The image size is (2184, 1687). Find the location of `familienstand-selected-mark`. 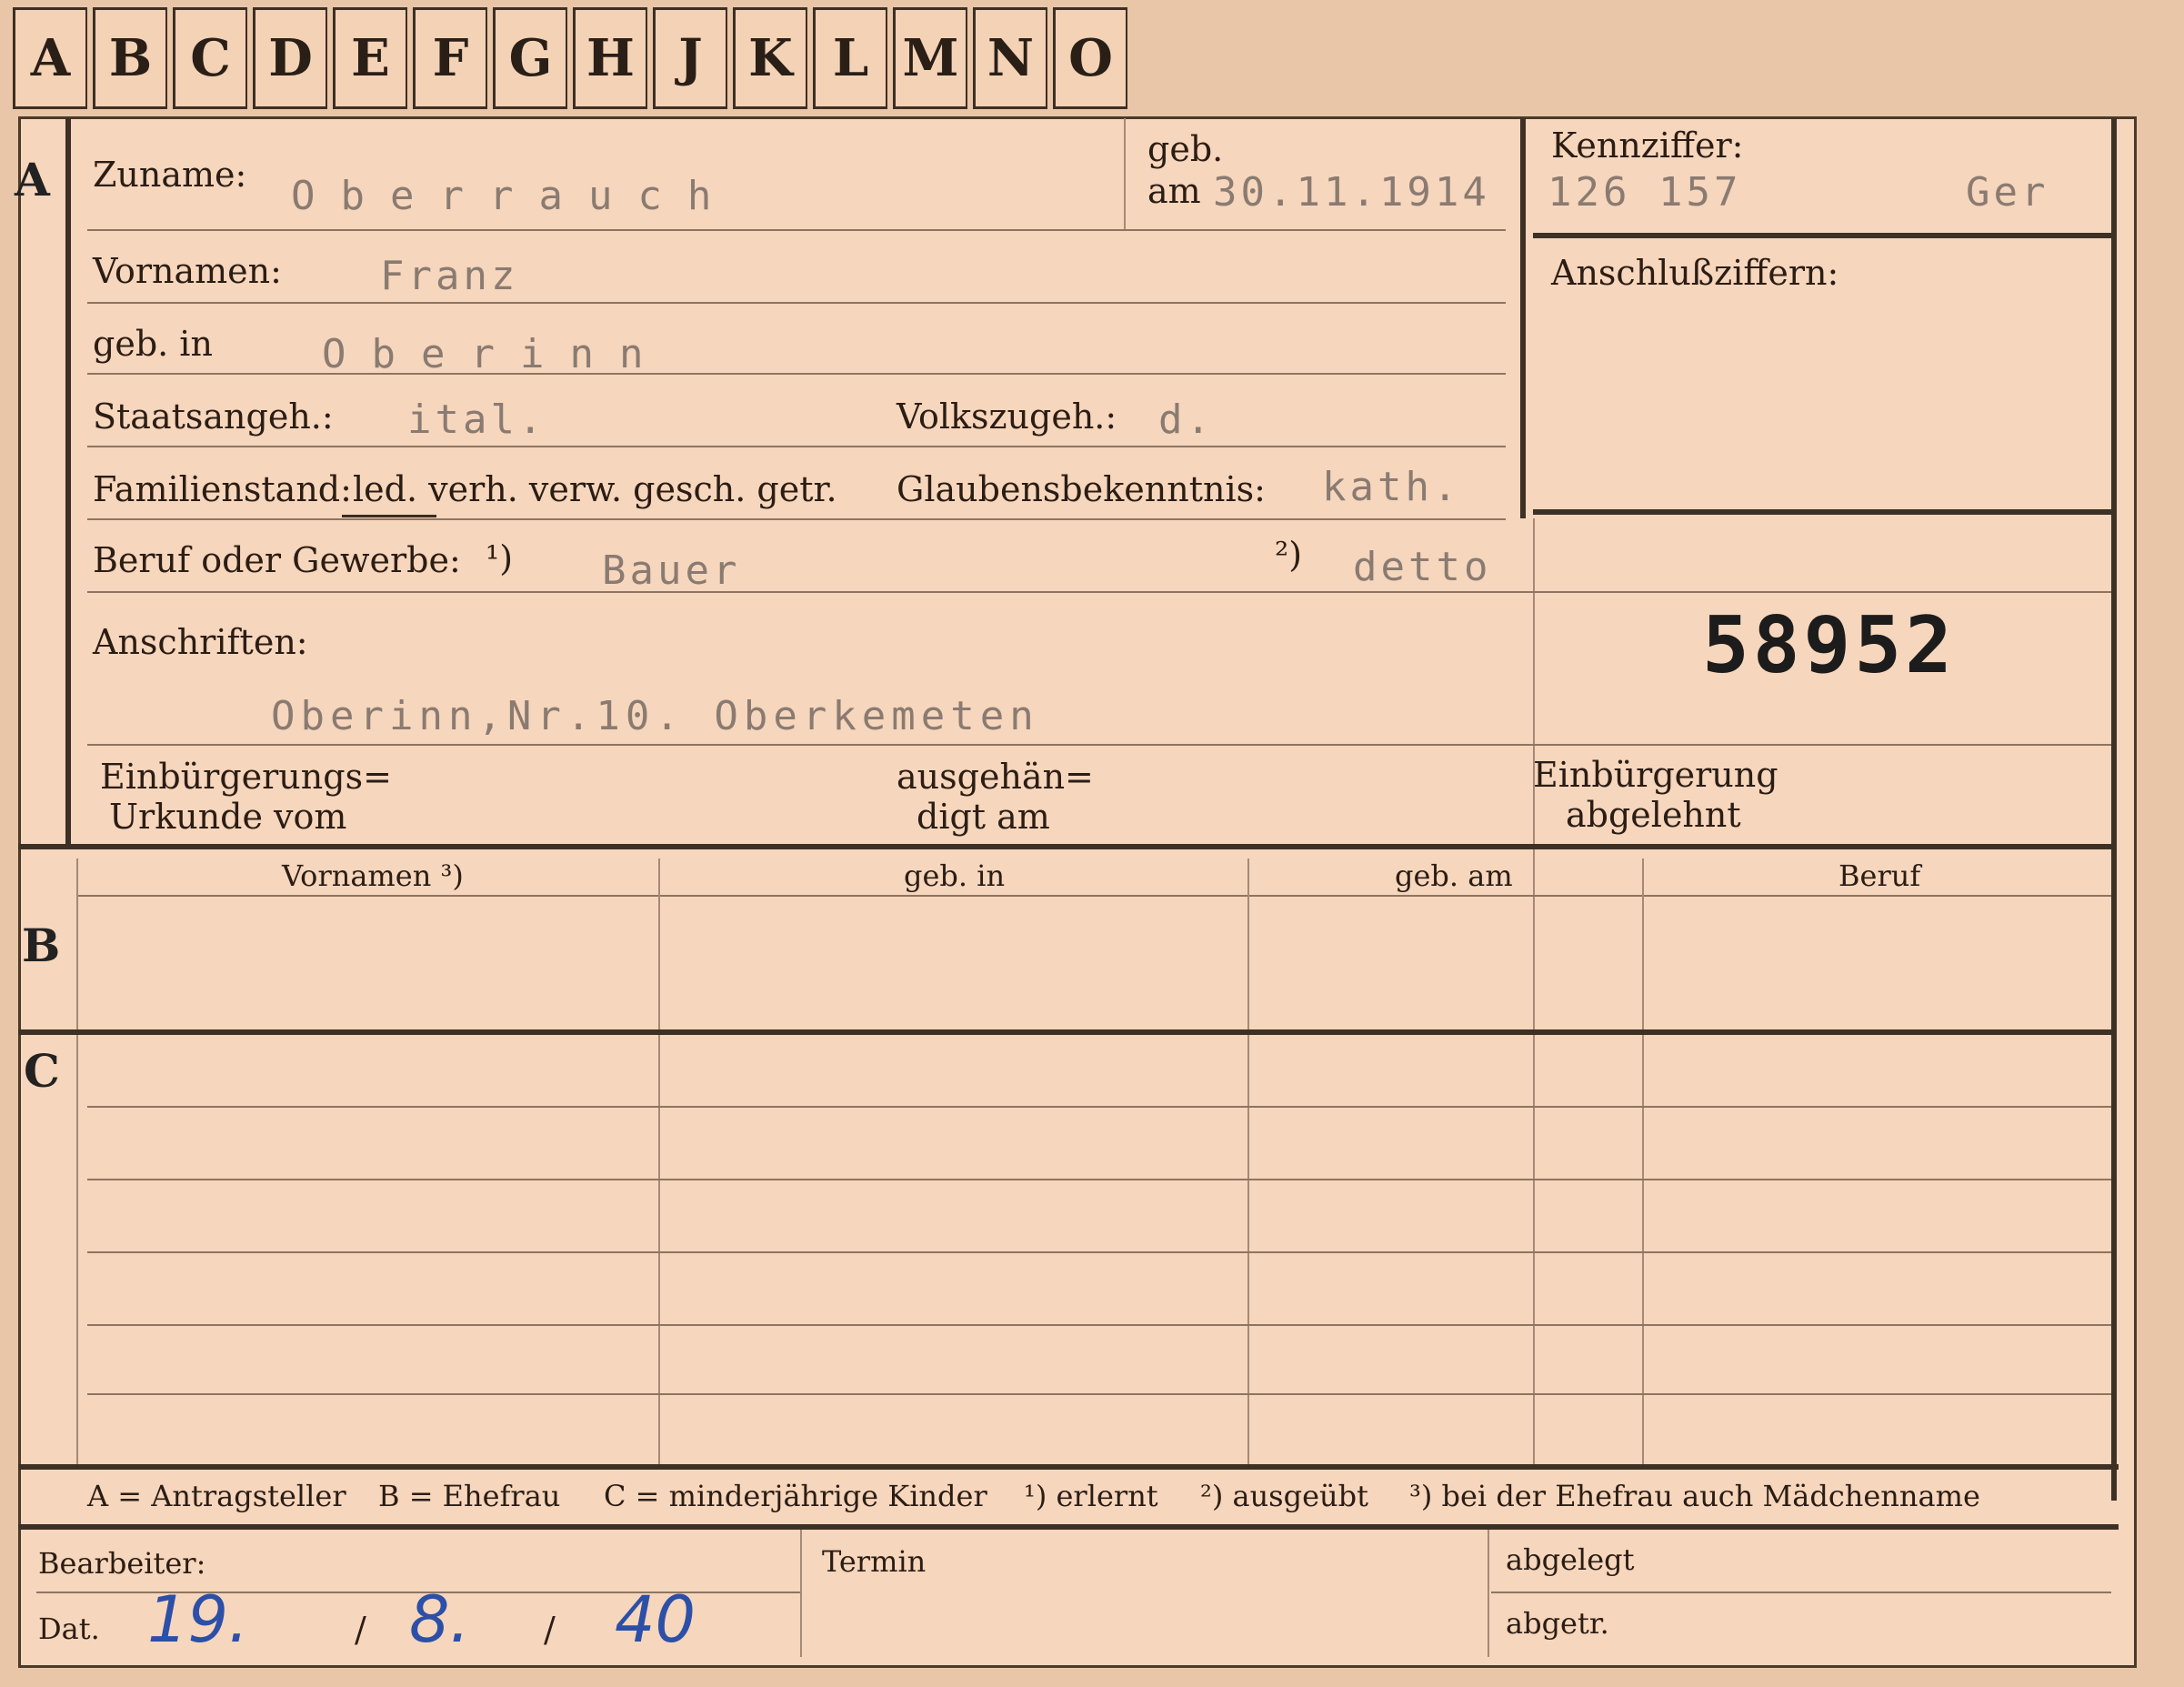

familienstand-selected-mark is located at coordinates (389, 516).